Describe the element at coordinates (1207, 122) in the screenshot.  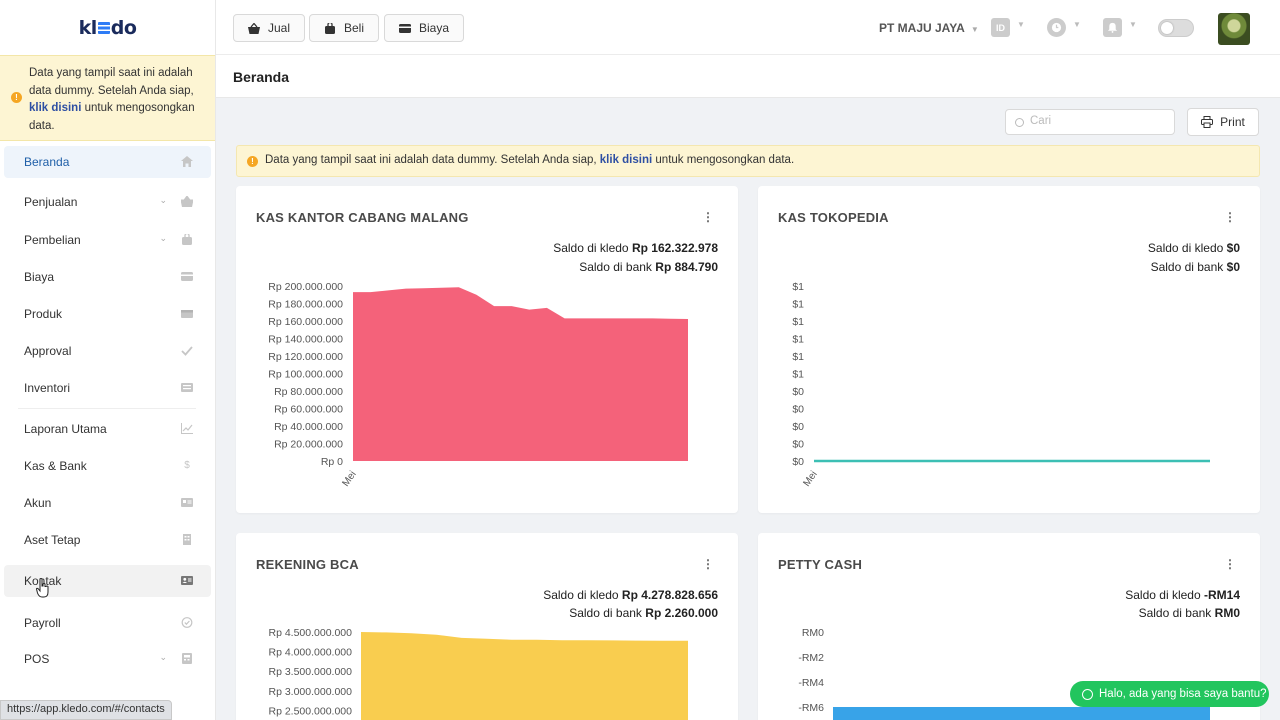
I see `printer-icon` at that location.